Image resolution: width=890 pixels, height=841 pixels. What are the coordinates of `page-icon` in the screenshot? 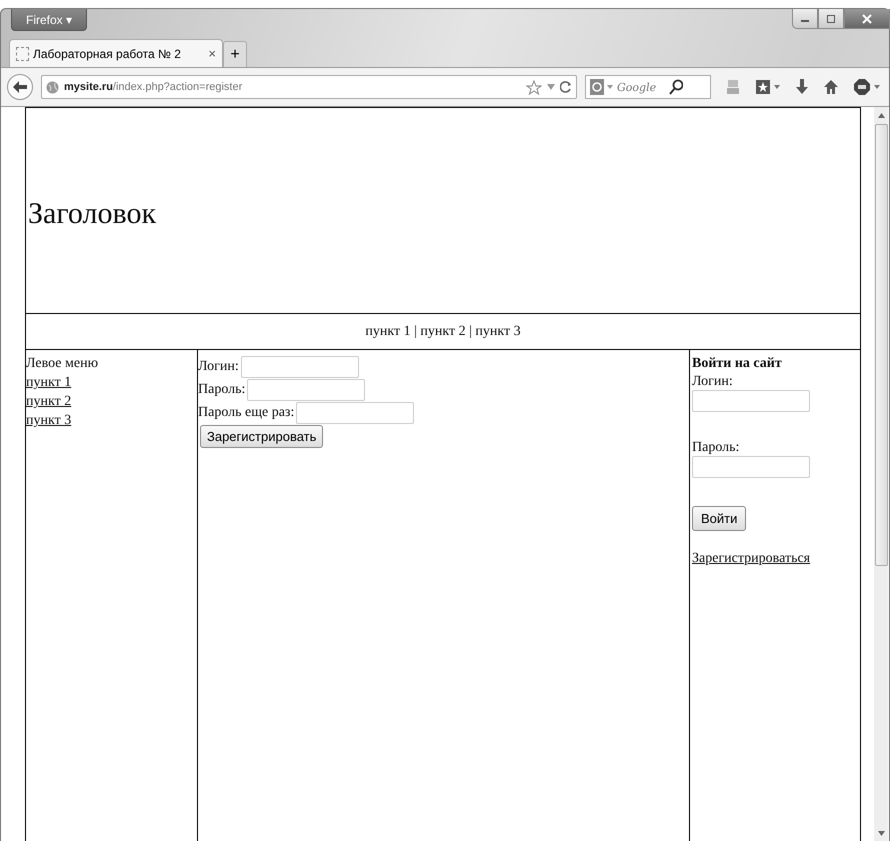 It's located at (22, 53).